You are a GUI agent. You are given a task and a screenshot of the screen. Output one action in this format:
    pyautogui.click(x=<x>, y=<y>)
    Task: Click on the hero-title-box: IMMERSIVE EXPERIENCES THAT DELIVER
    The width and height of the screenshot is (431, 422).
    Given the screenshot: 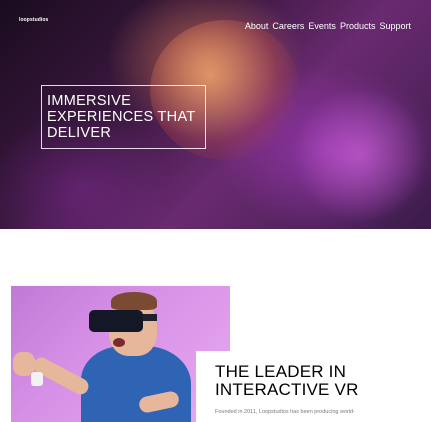 What is the action you would take?
    pyautogui.click(x=123, y=117)
    